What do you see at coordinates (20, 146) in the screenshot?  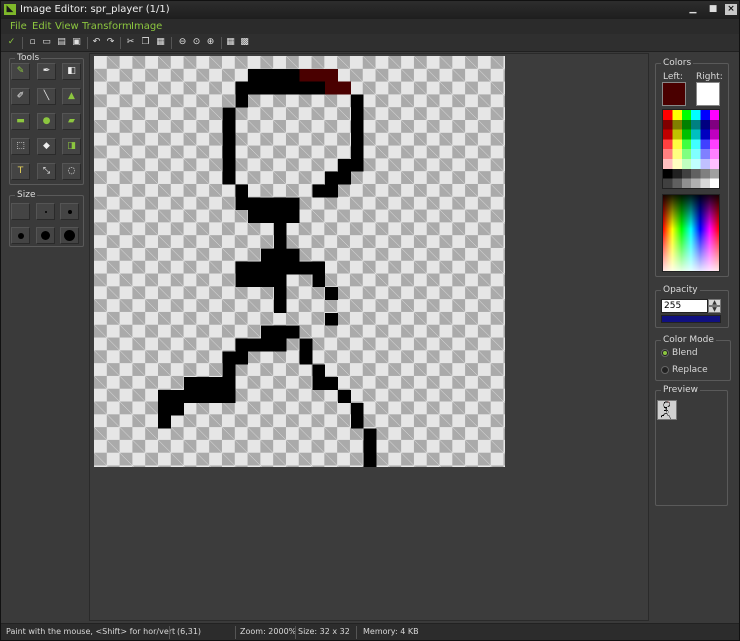 I see `tool-select-rectangle: ⬚` at bounding box center [20, 146].